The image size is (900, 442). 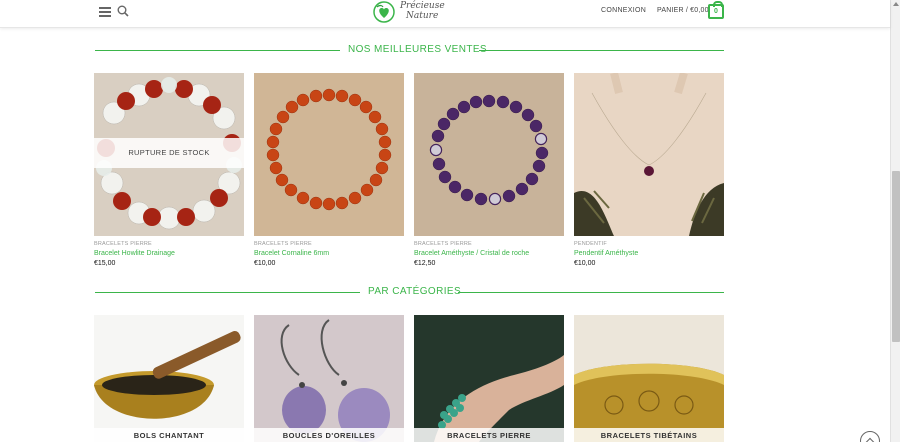 What do you see at coordinates (169, 435) in the screenshot?
I see `category-label: BOLS CHANTANT` at bounding box center [169, 435].